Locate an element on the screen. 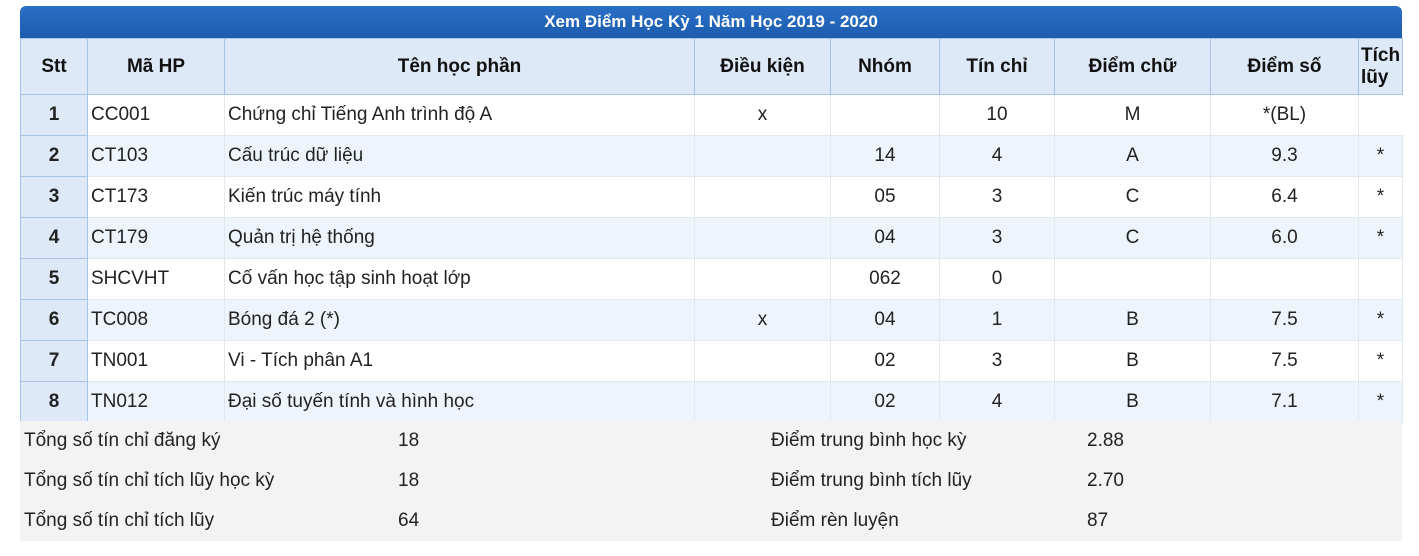 Image resolution: width=1419 pixels, height=556 pixels. cell-stt: 3 is located at coordinates (54, 197).